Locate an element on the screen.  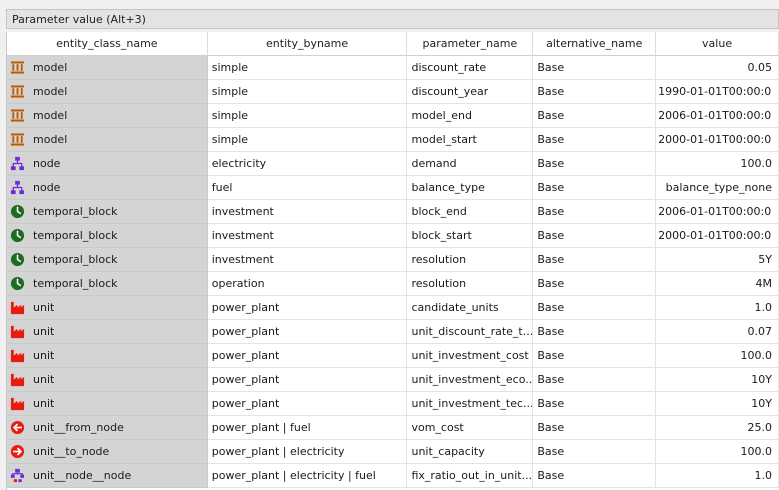
parameter-name-cell: unit_investment_cost is located at coordinates (470, 356).